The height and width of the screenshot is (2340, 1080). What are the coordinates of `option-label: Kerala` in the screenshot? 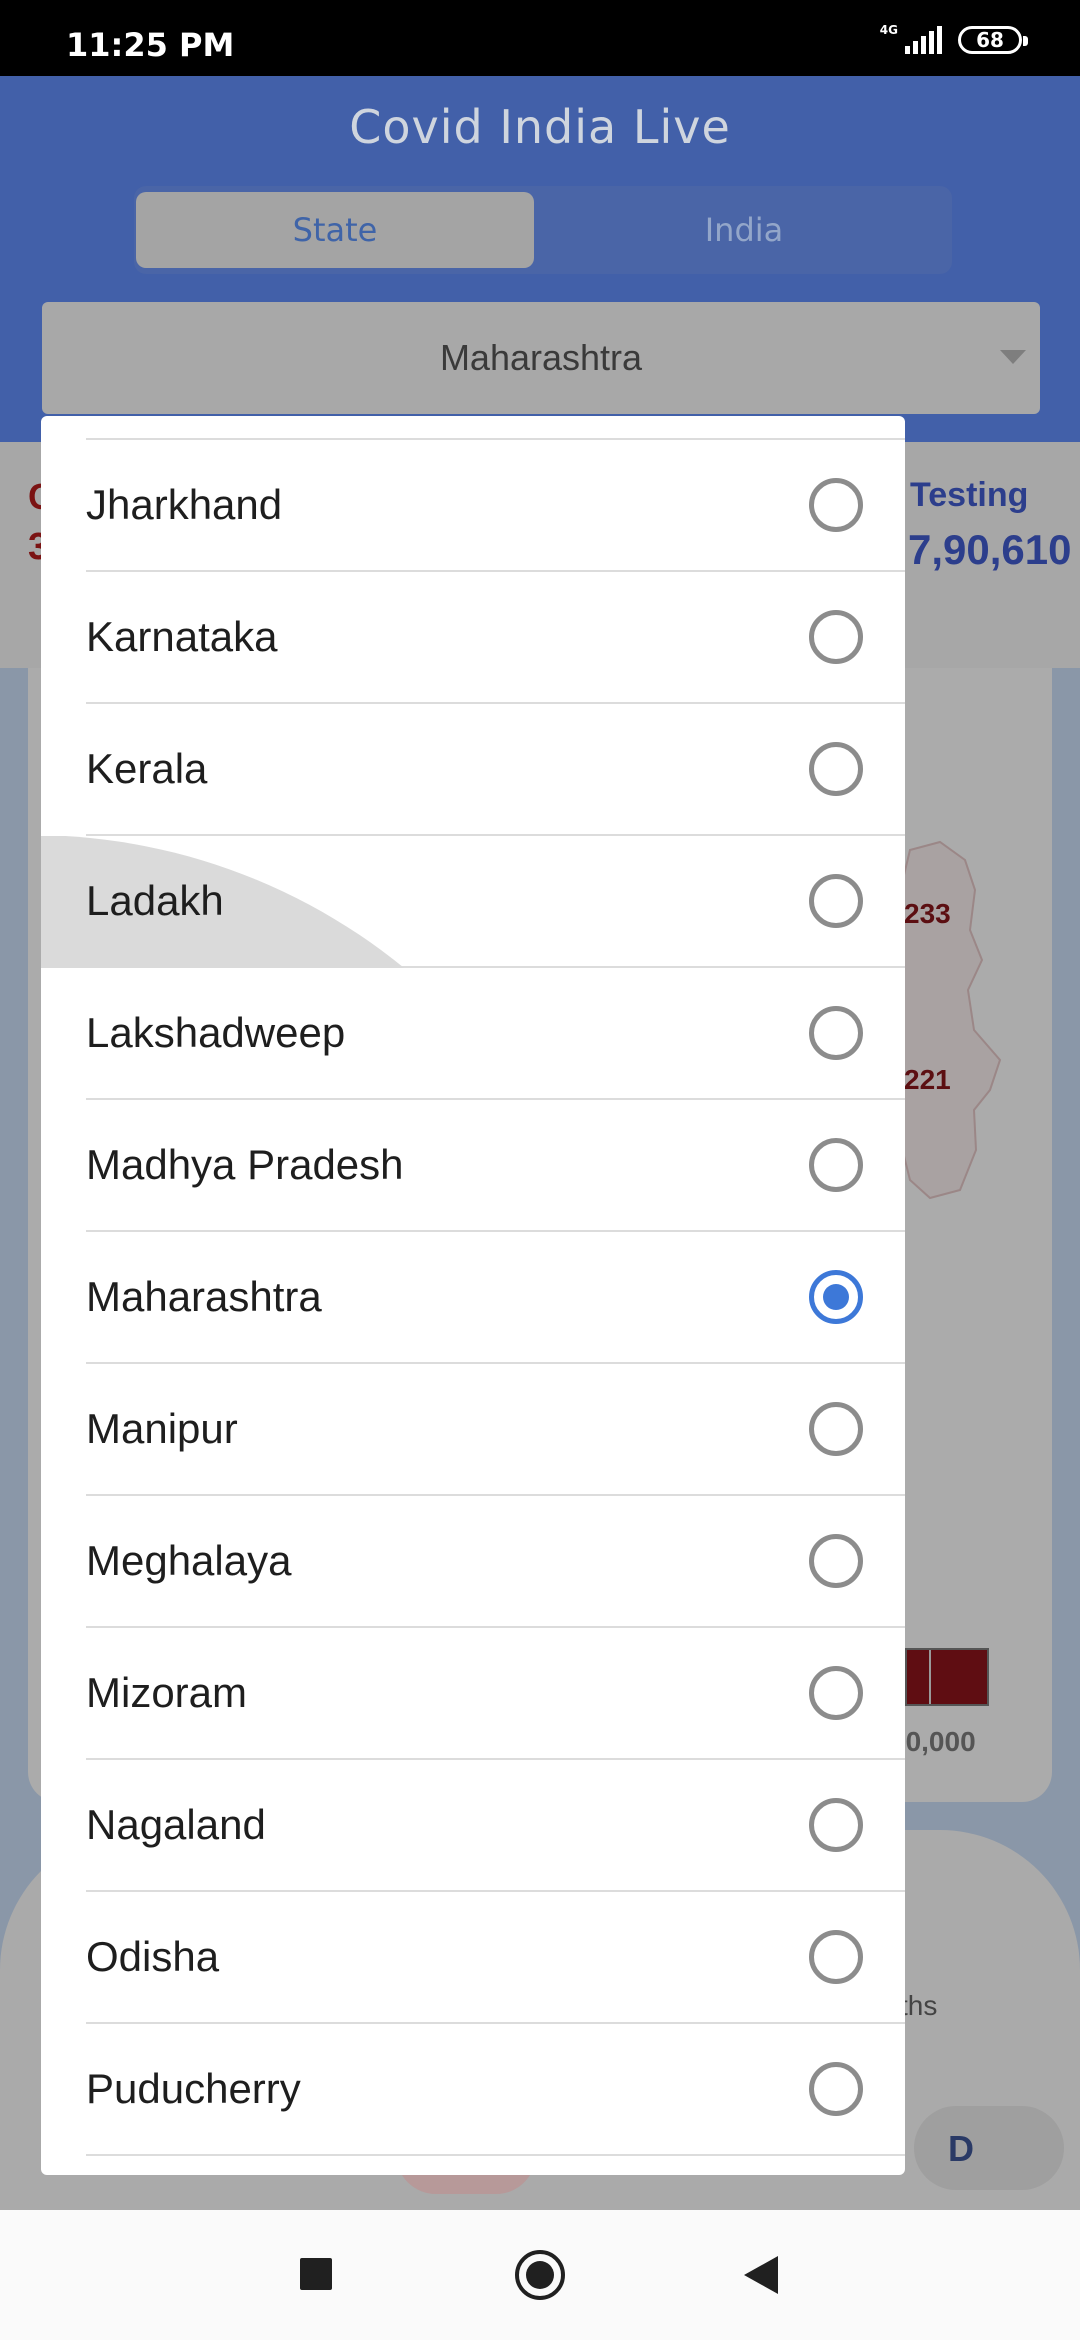 It's located at (147, 768).